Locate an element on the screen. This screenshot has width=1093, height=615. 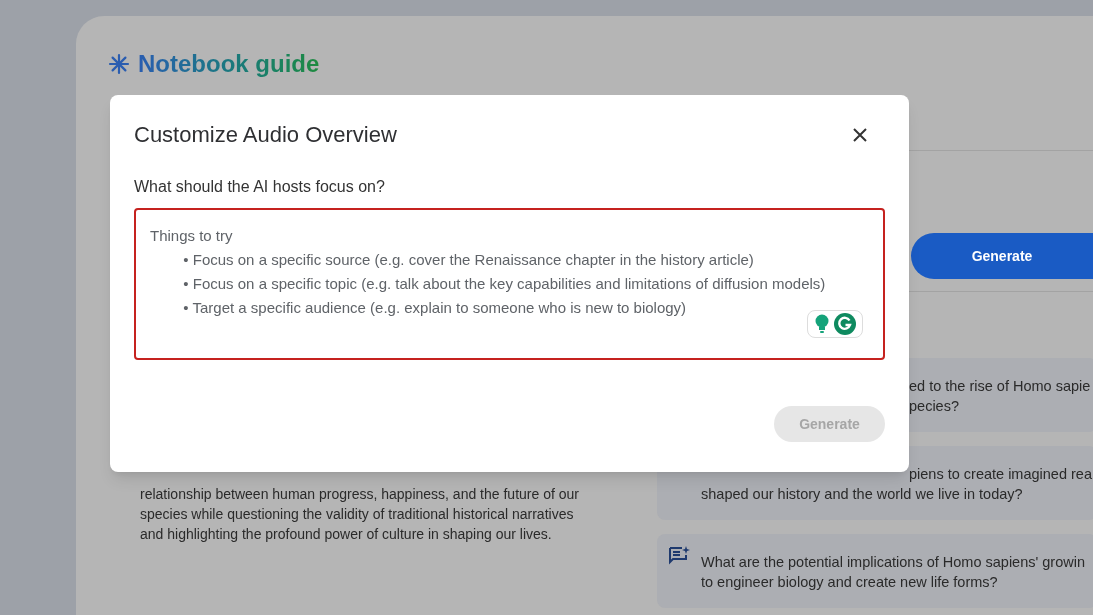
question-text: to engineer biology and create new life forms? is located at coordinates (849, 582).